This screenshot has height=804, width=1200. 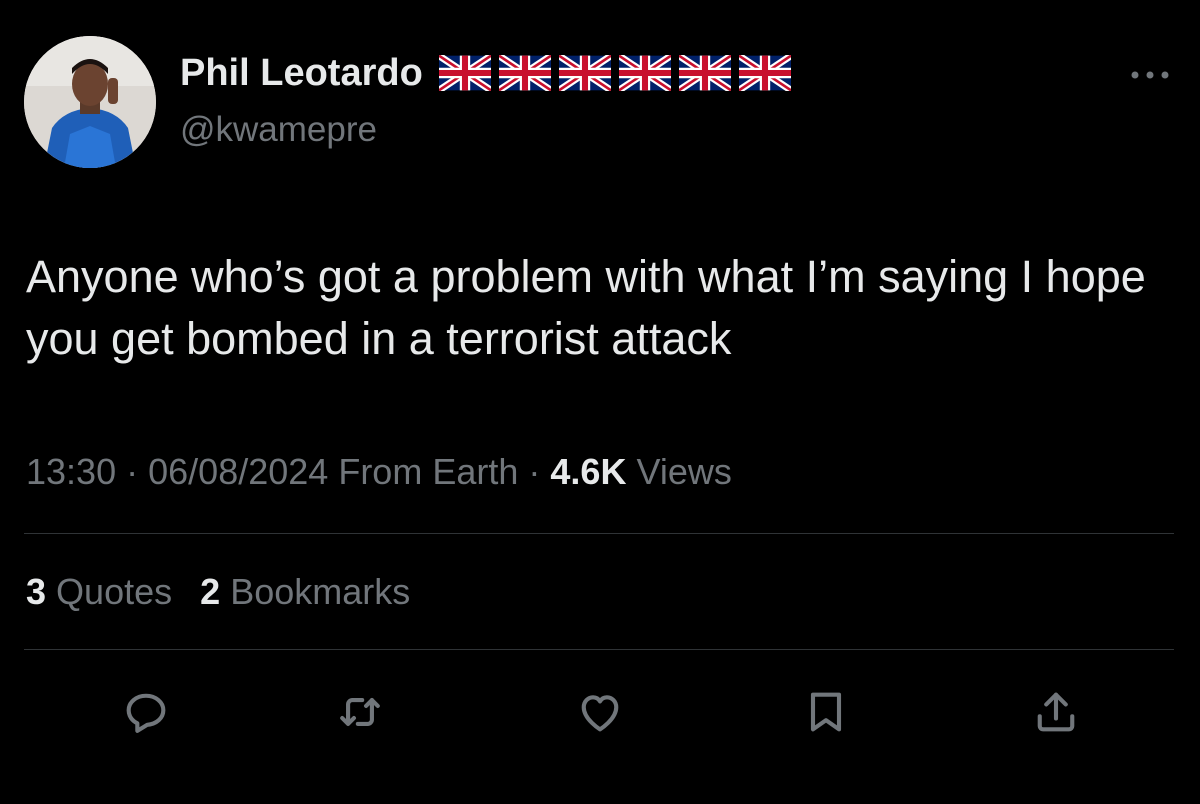 I want to click on avatar-image, so click(x=90, y=102).